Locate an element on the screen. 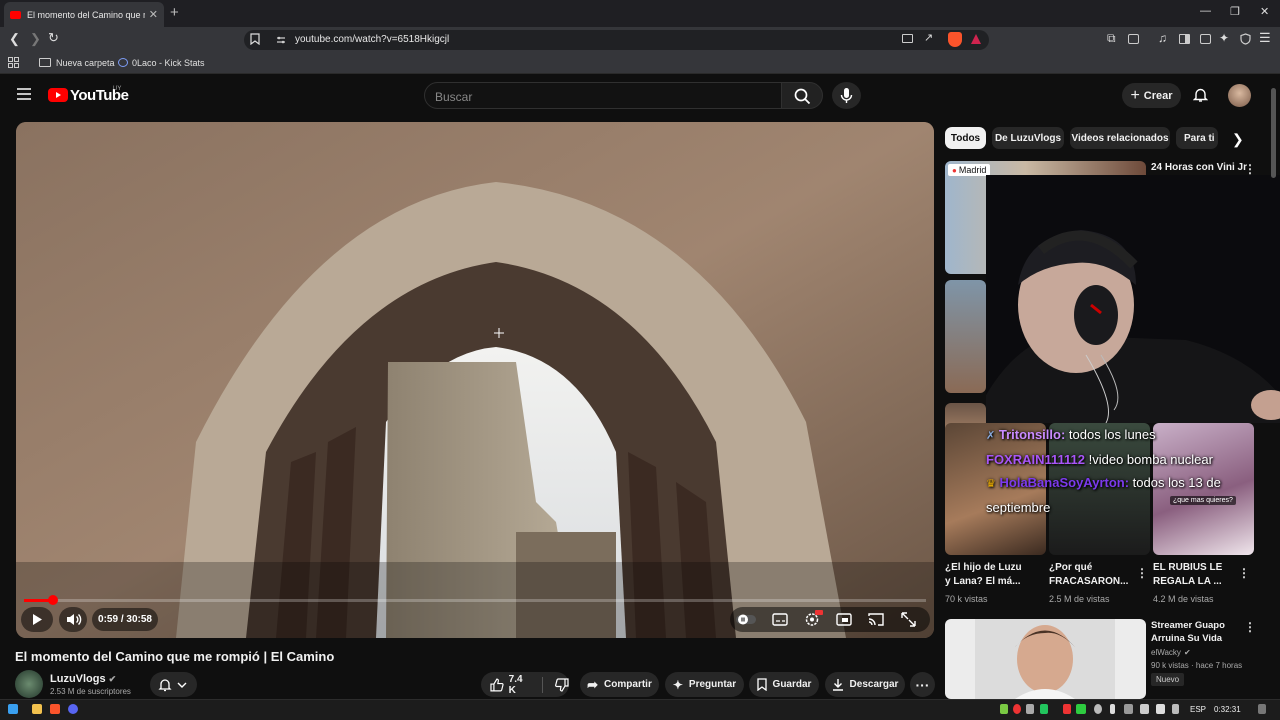 This screenshot has height=720, width=1280. close-window-button: ✕ is located at coordinates (1264, 11).